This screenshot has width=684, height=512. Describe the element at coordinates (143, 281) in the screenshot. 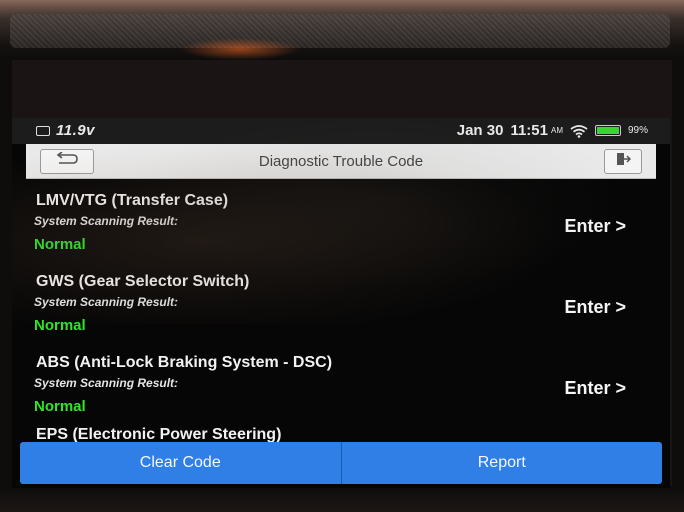

I see `system-name: GWS (Gear Selector Switch)` at that location.